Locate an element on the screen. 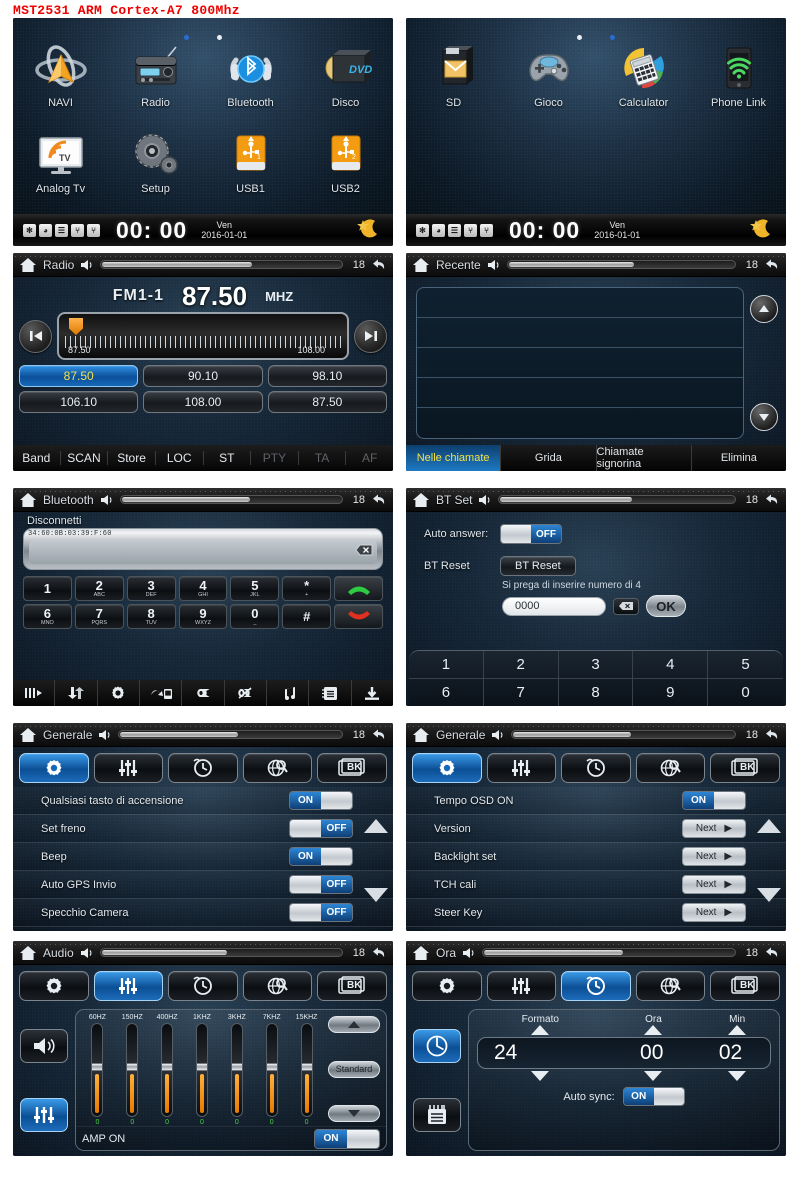 This screenshot has width=800, height=1200. bt-key-2: 2 is located at coordinates (521, 665).